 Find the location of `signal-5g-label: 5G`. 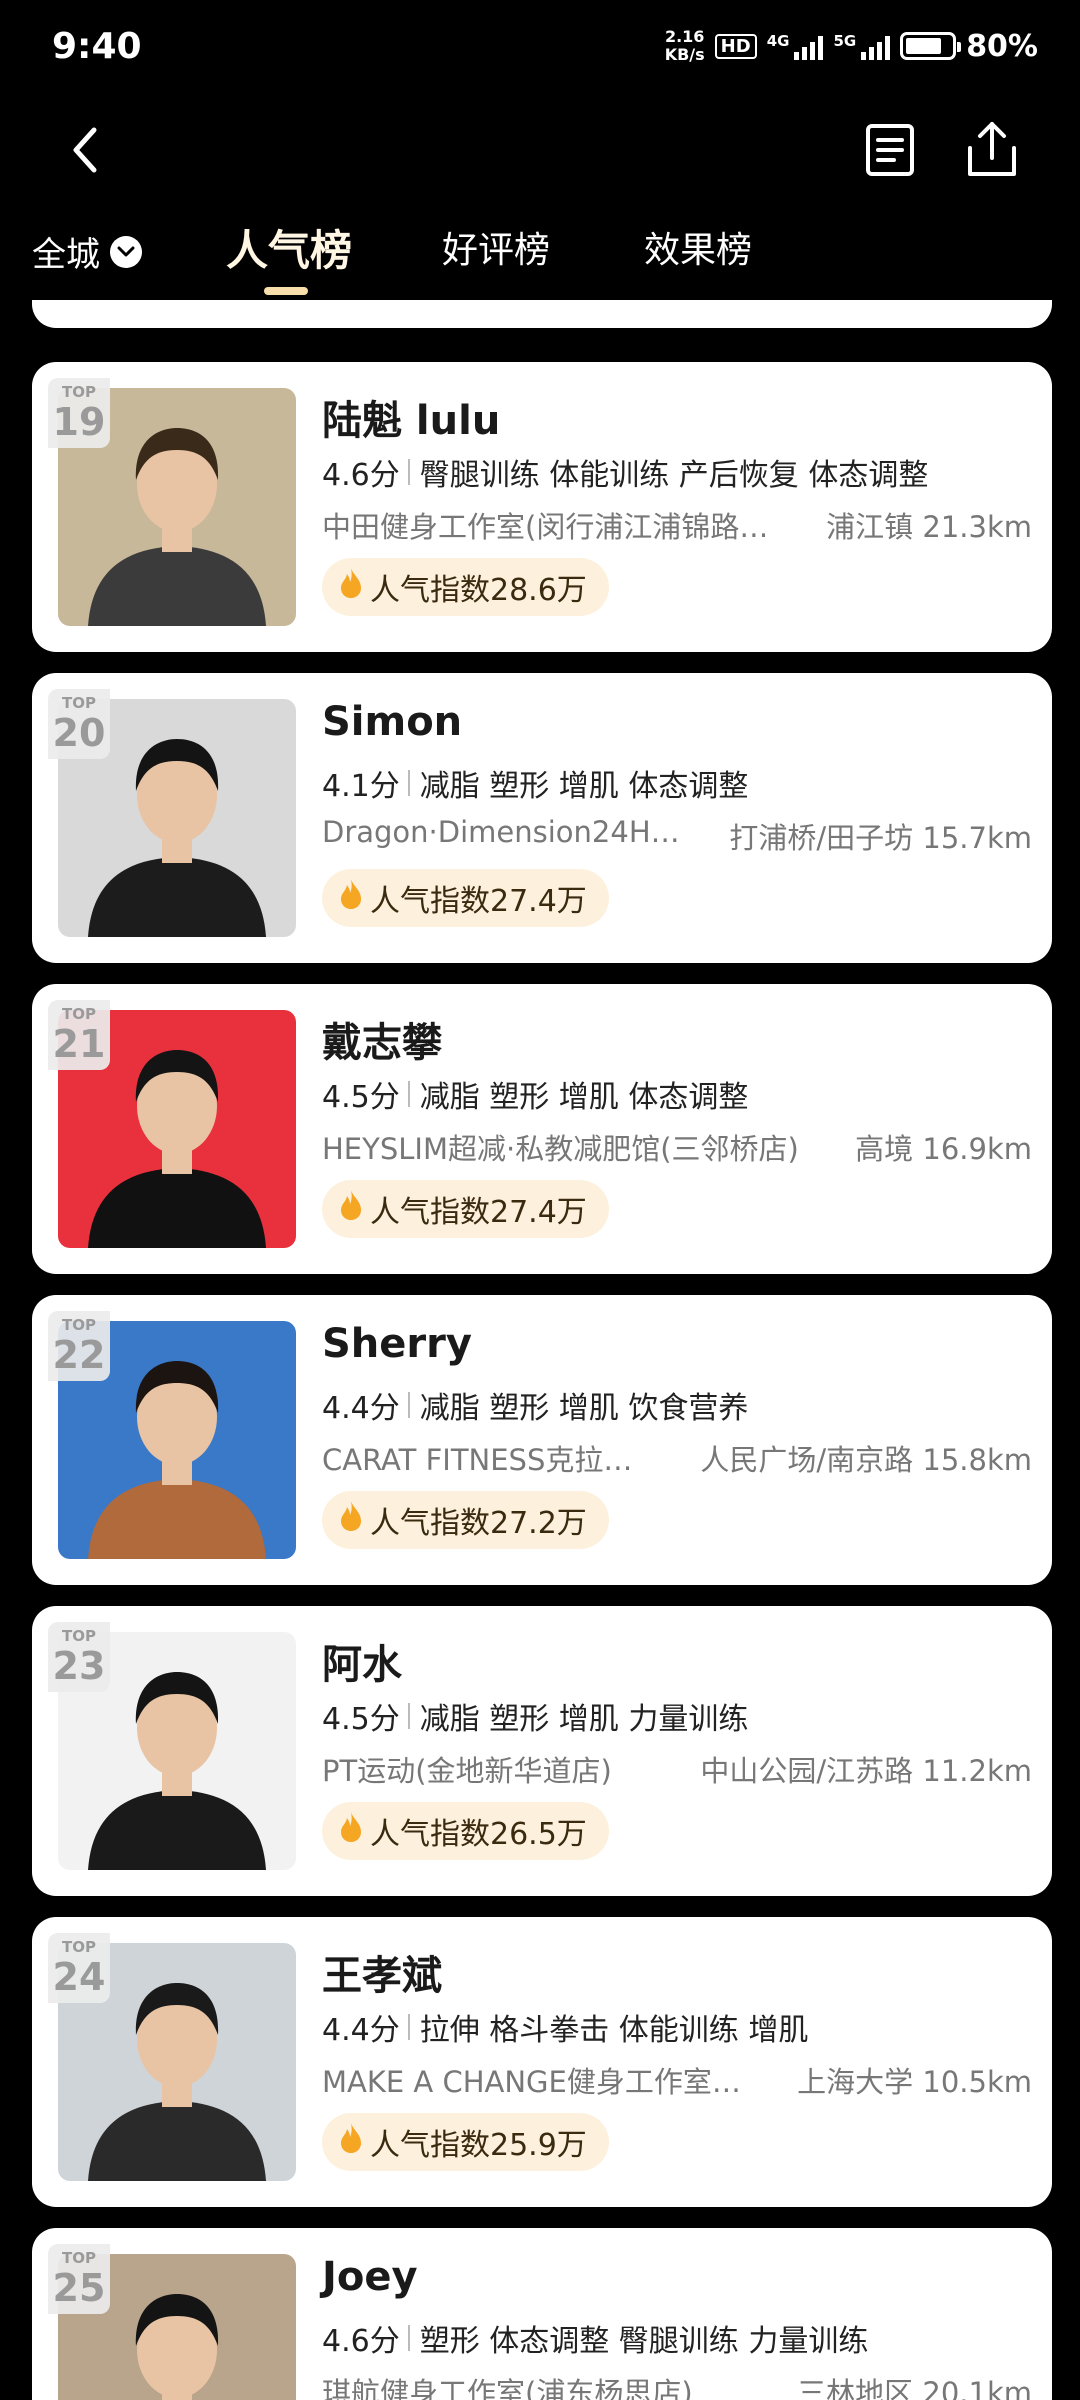

signal-5g-label: 5G is located at coordinates (845, 41).